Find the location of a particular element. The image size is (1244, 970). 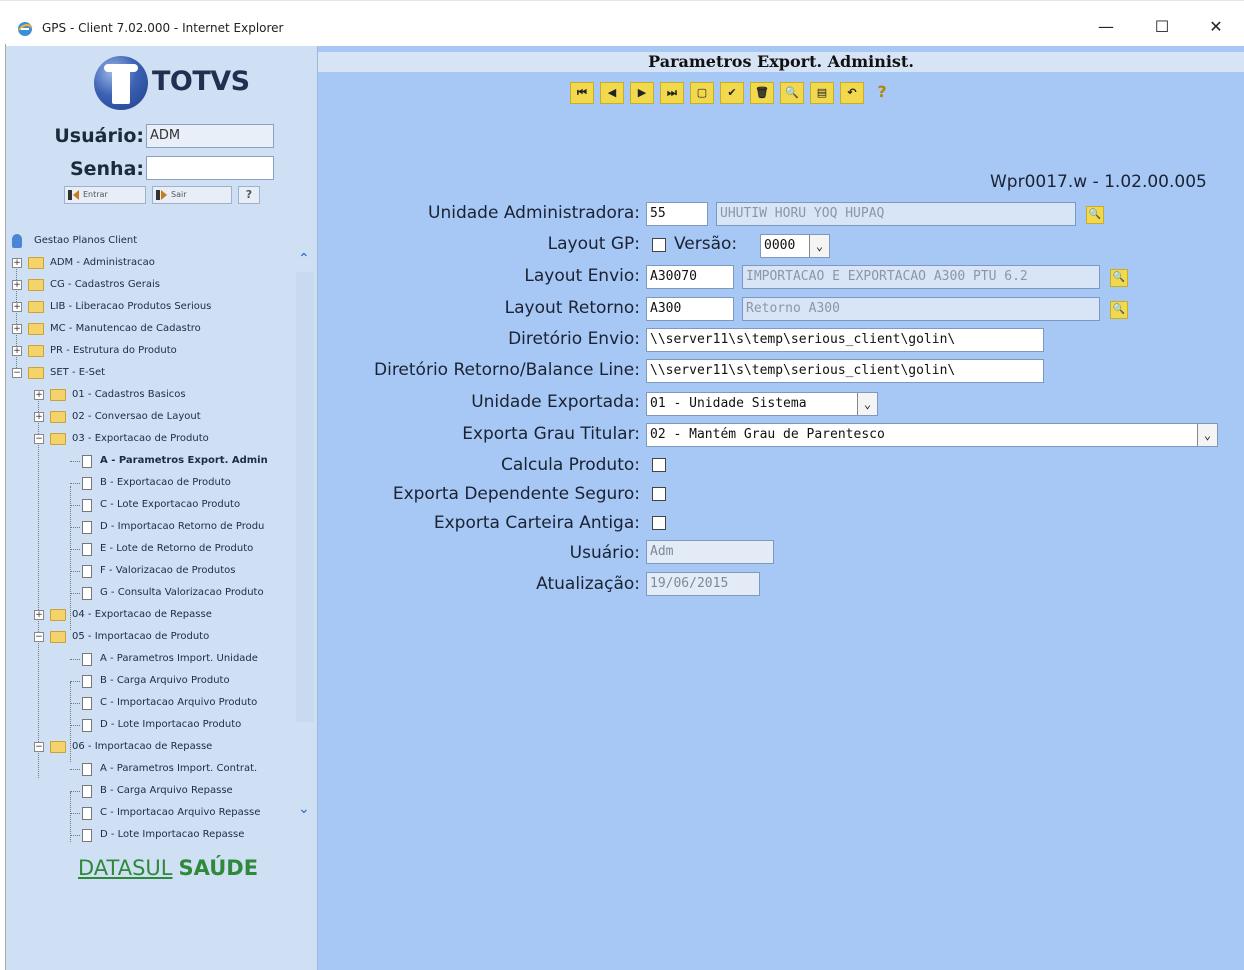

maximize-button: ☐ is located at coordinates (1162, 27).